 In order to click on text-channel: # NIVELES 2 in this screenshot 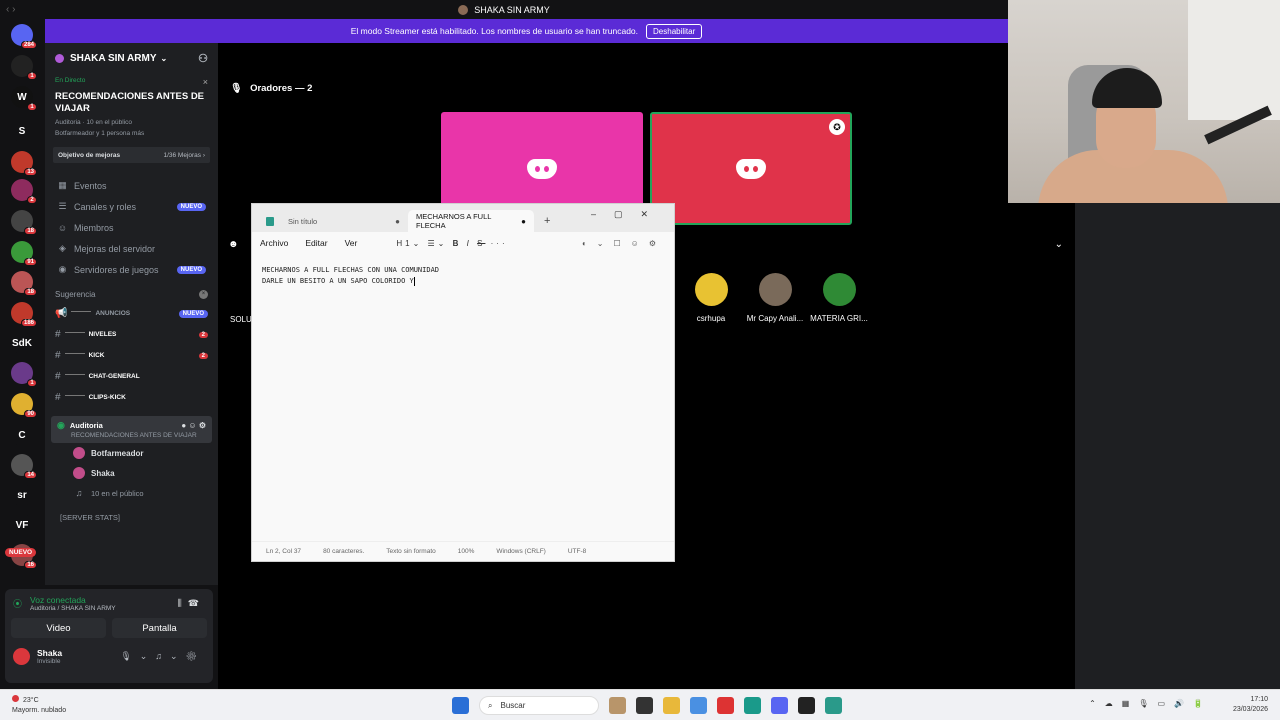, I will do `click(131, 334)`.